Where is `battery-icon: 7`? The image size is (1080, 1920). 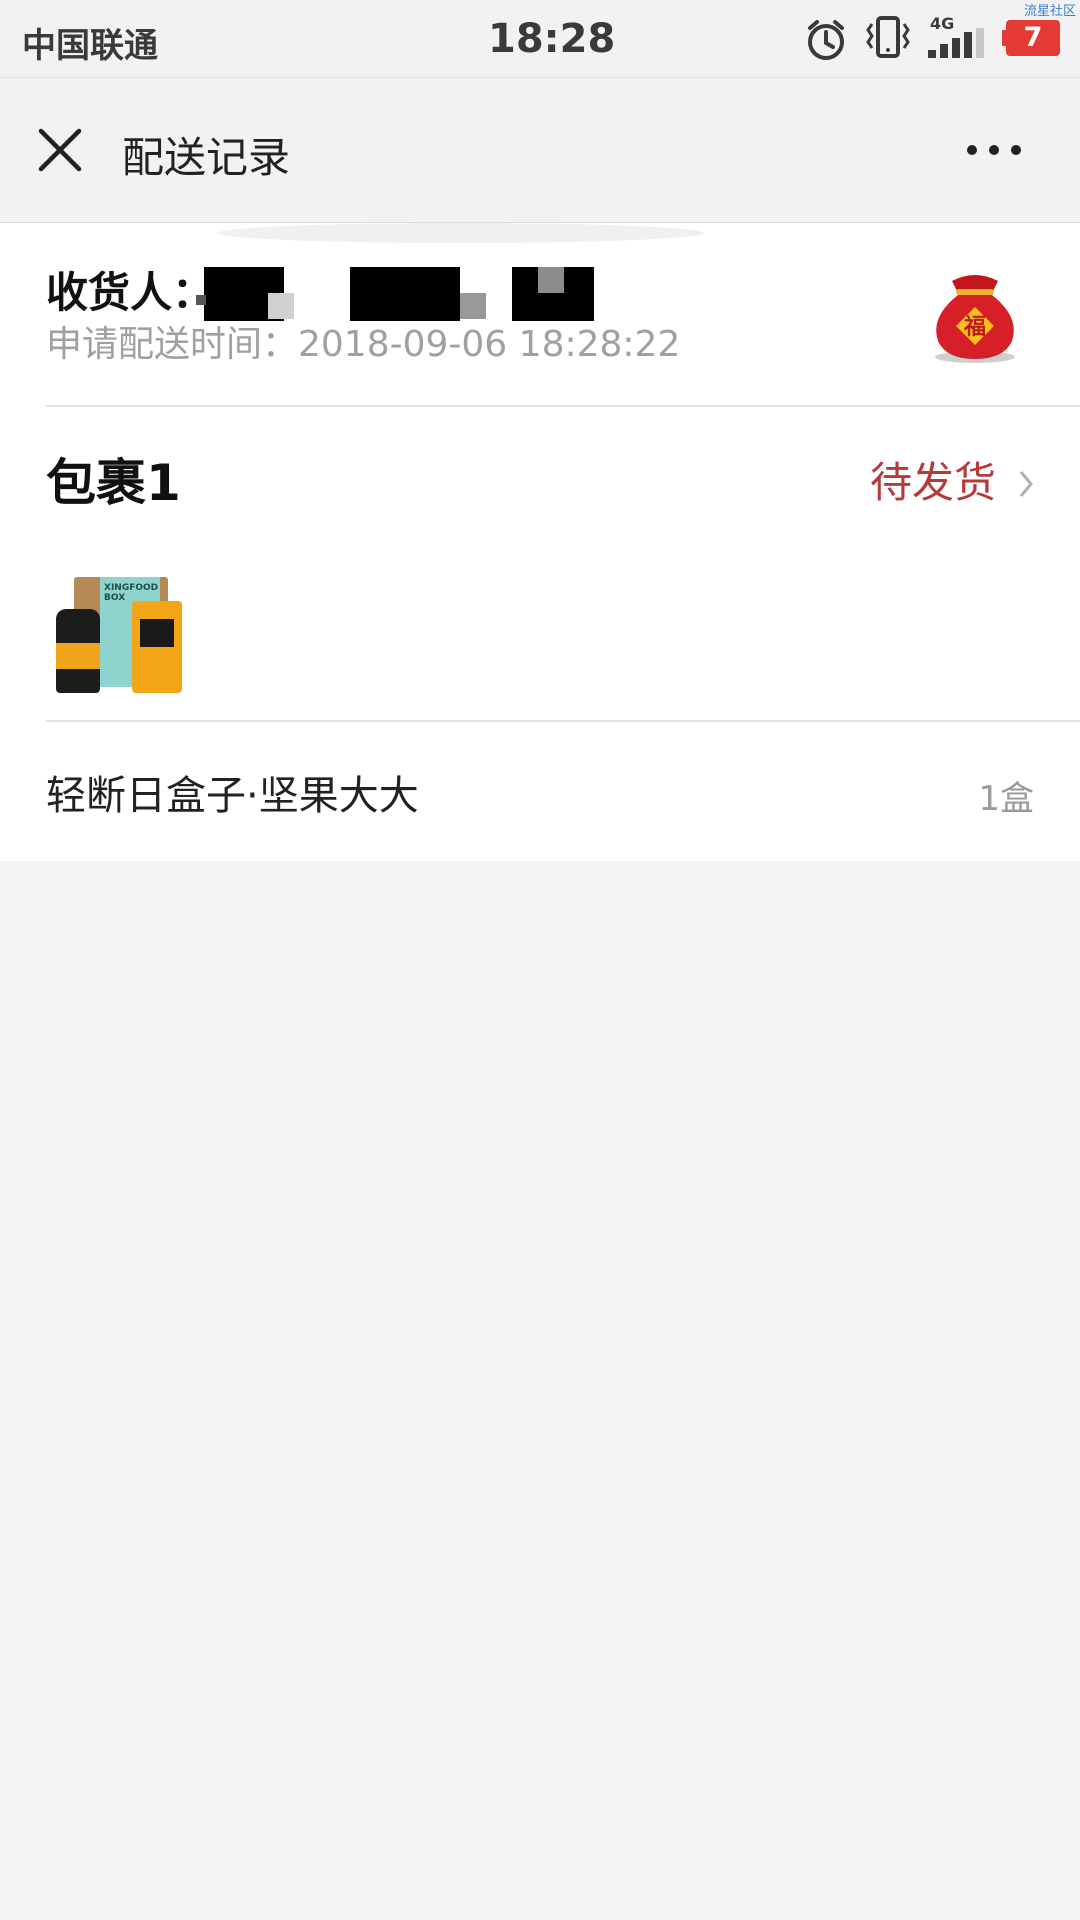
battery-icon: 7 is located at coordinates (1031, 38).